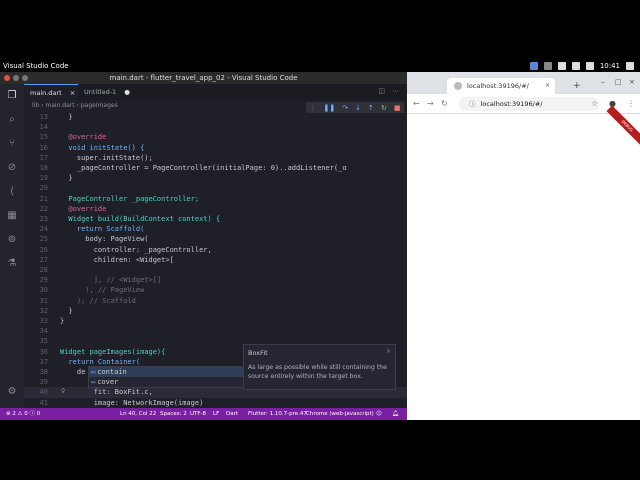 The height and width of the screenshot is (480, 640). I want to click on code-line: 24 return Scaffold(, so click(215, 229).